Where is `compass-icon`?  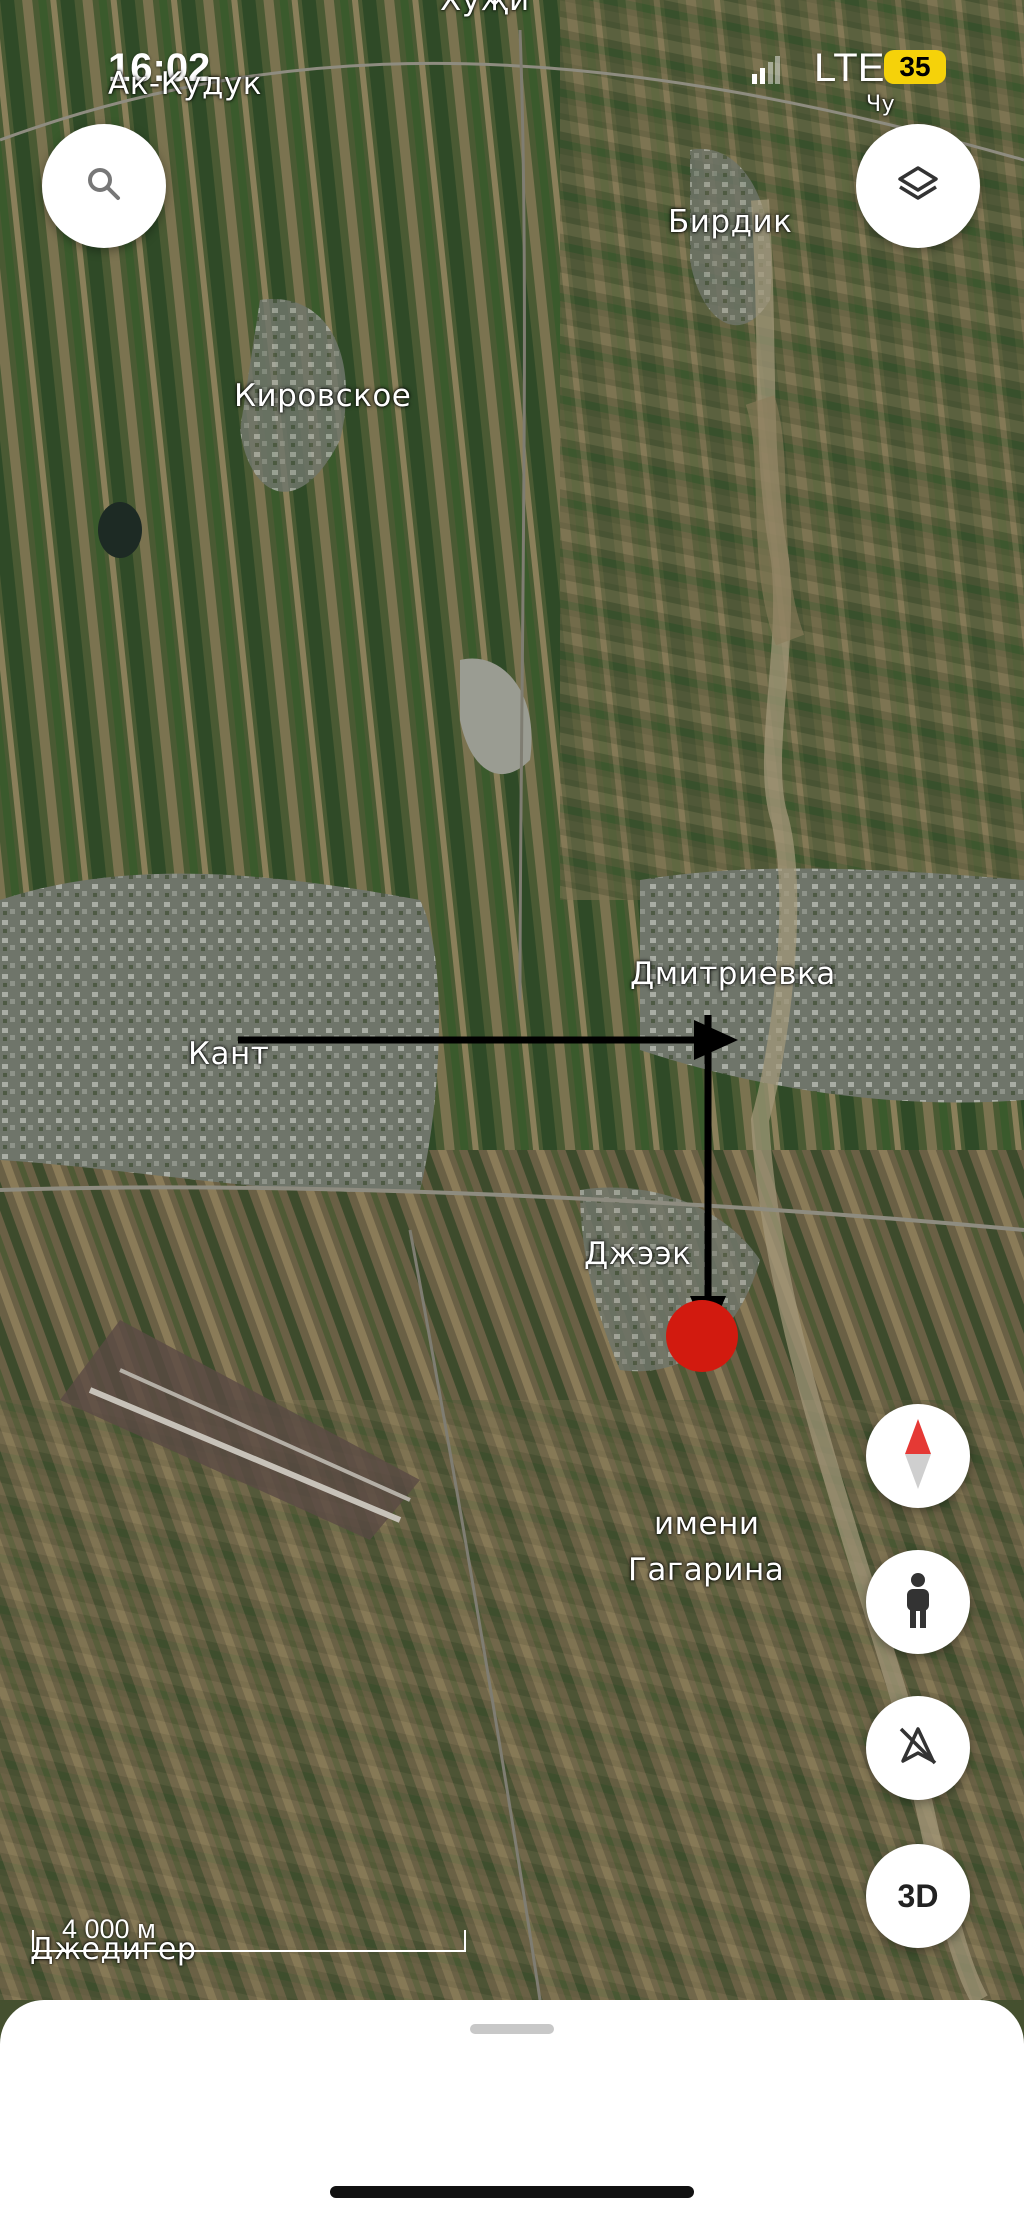 compass-icon is located at coordinates (918, 1456).